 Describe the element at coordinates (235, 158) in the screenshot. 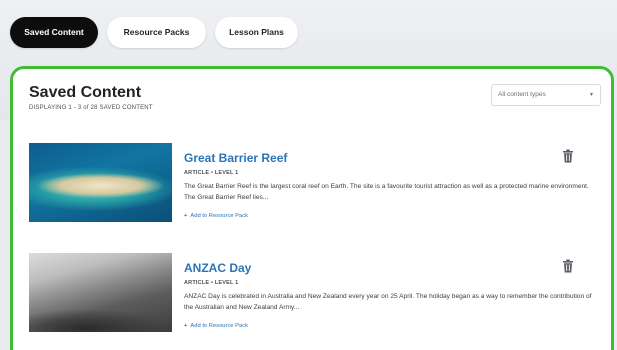

I see `item-title-link: Great Barrier Reef` at that location.